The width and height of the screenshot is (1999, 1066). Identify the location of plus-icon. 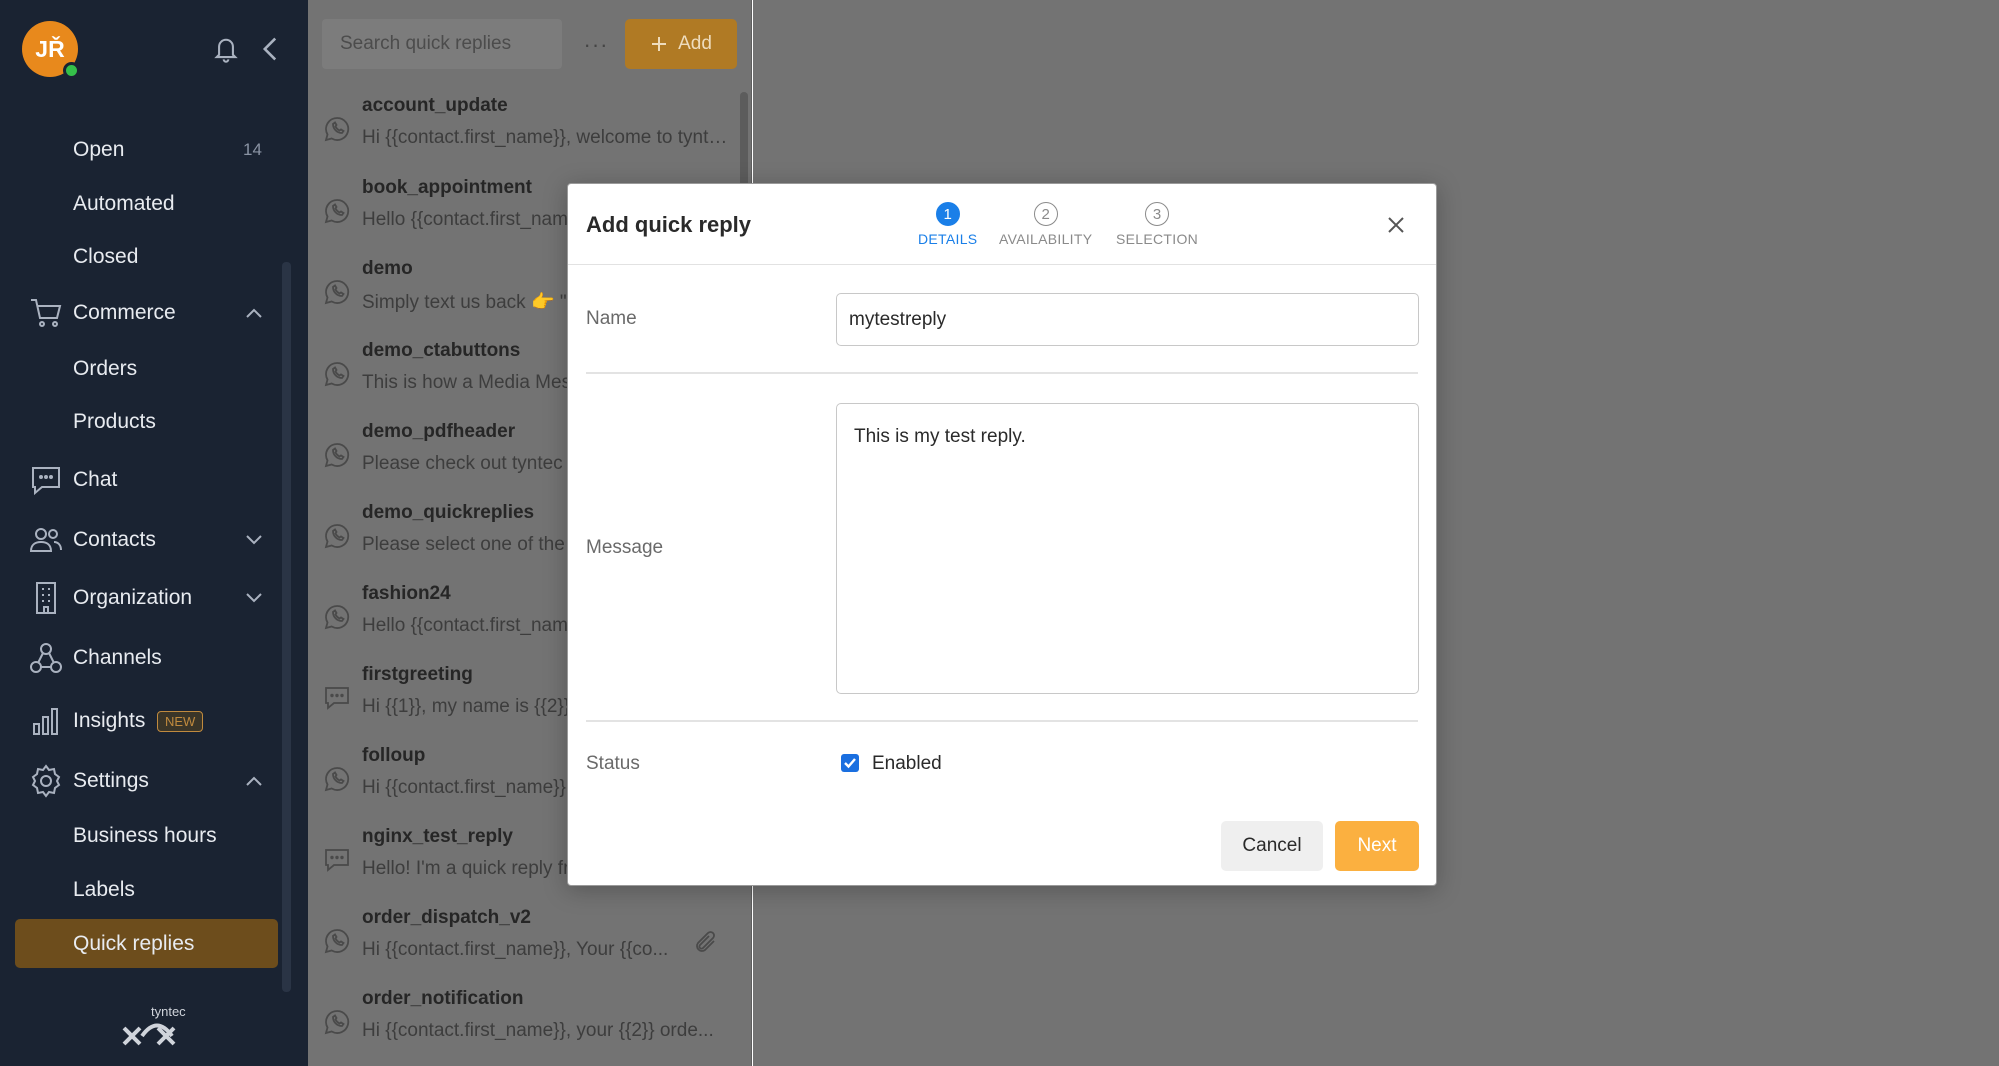
(659, 44).